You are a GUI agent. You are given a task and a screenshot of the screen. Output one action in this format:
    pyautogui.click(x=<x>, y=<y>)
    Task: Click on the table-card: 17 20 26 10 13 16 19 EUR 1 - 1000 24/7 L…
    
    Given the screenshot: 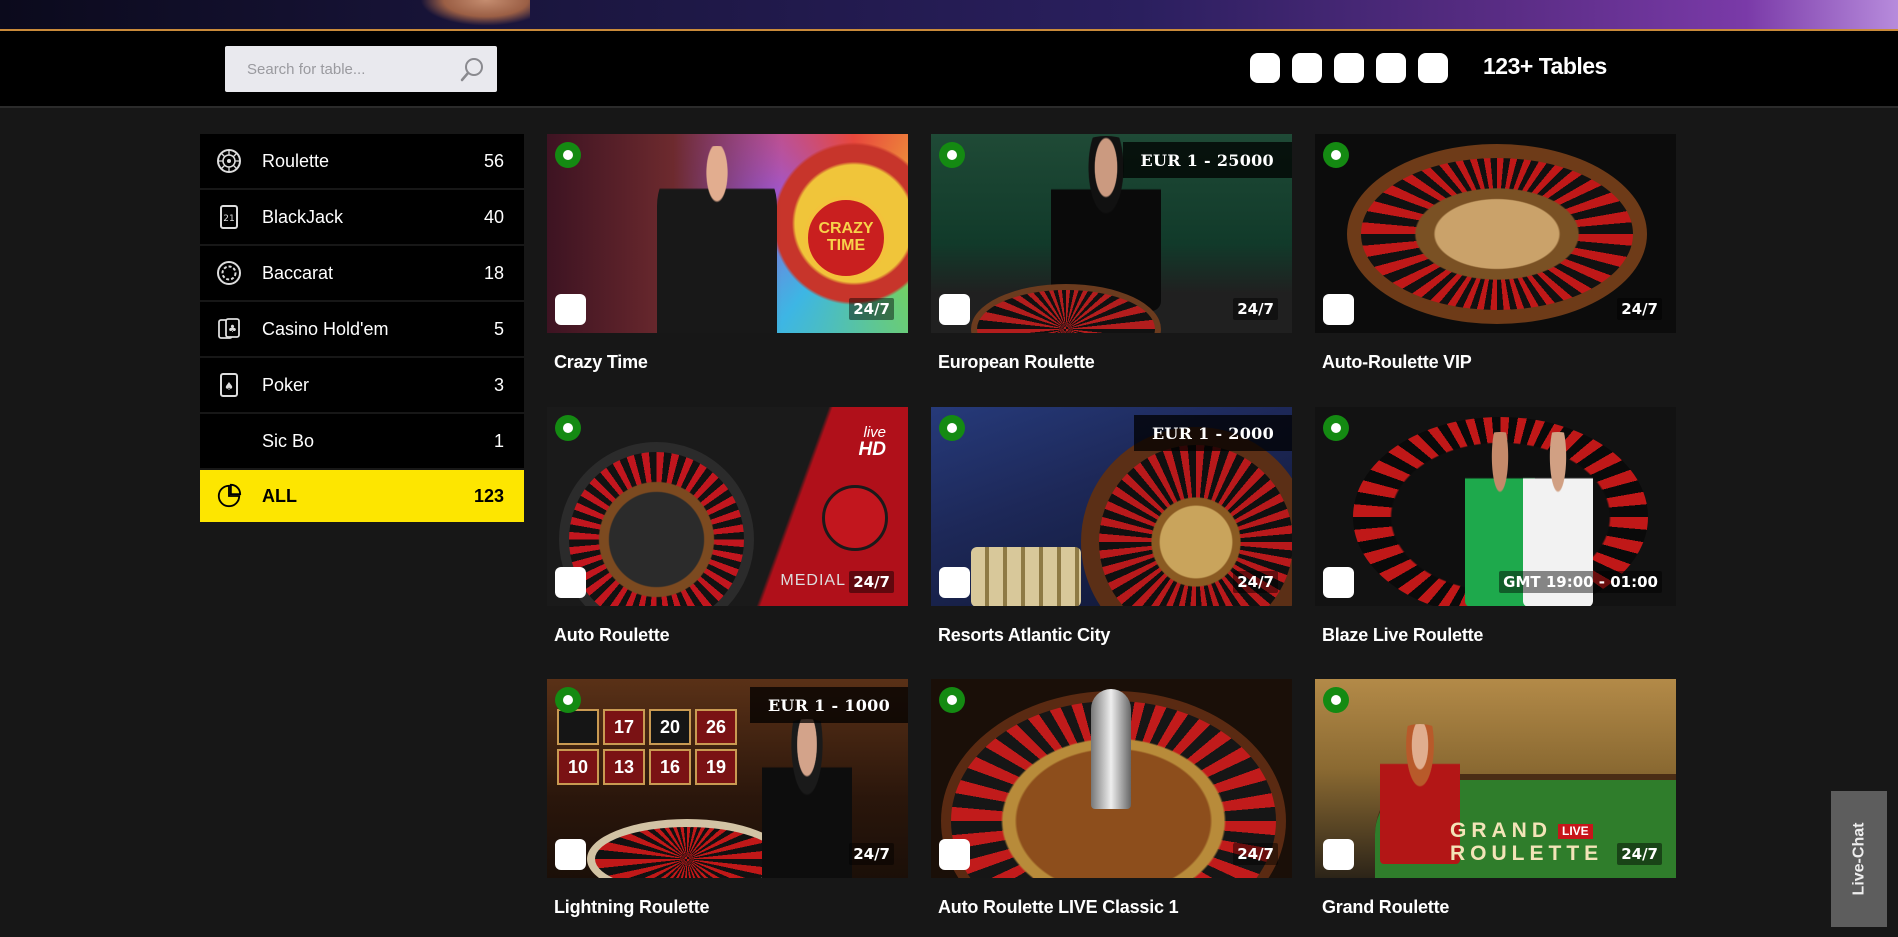 What is the action you would take?
    pyautogui.click(x=727, y=798)
    